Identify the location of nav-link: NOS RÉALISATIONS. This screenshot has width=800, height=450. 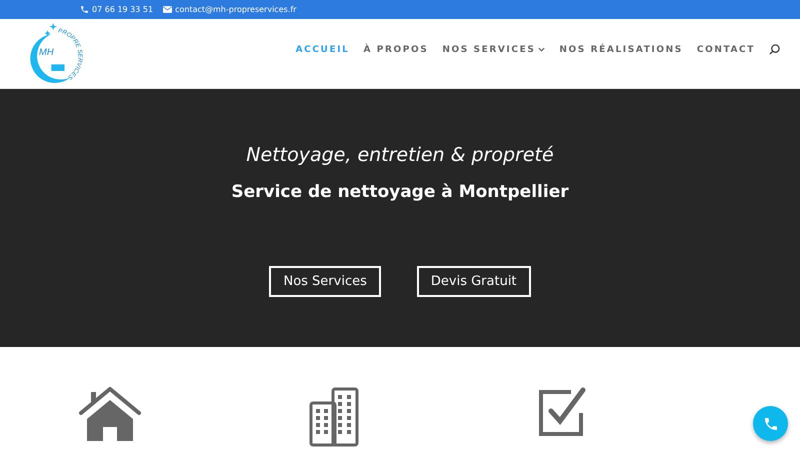
(621, 49).